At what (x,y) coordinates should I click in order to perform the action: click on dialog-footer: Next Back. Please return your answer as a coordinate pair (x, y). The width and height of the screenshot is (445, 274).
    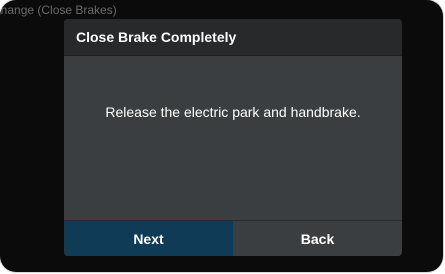
    Looking at the image, I should click on (233, 238).